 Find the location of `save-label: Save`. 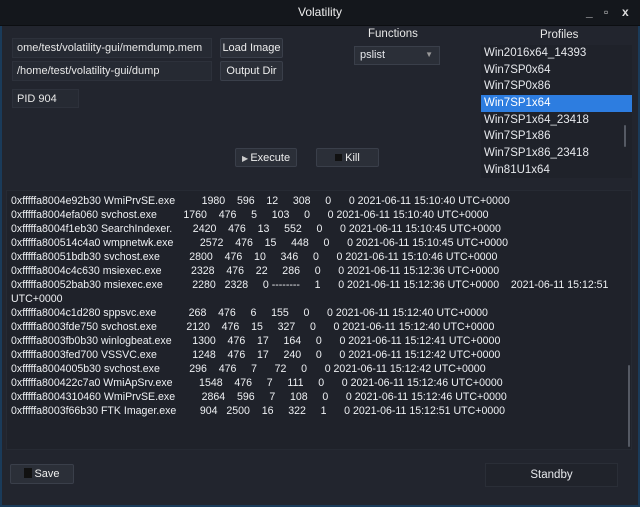

save-label: Save is located at coordinates (47, 474).